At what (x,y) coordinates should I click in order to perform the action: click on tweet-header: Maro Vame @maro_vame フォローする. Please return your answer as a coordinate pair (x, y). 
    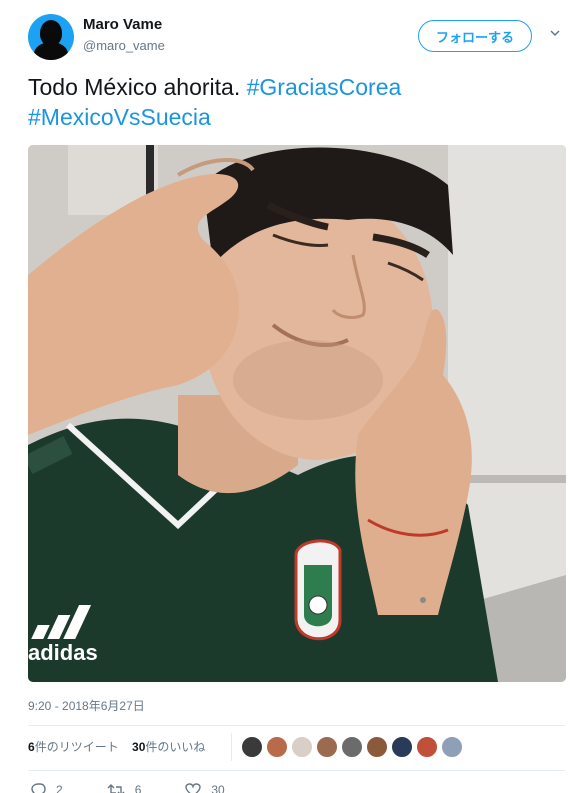
    Looking at the image, I should click on (287, 32).